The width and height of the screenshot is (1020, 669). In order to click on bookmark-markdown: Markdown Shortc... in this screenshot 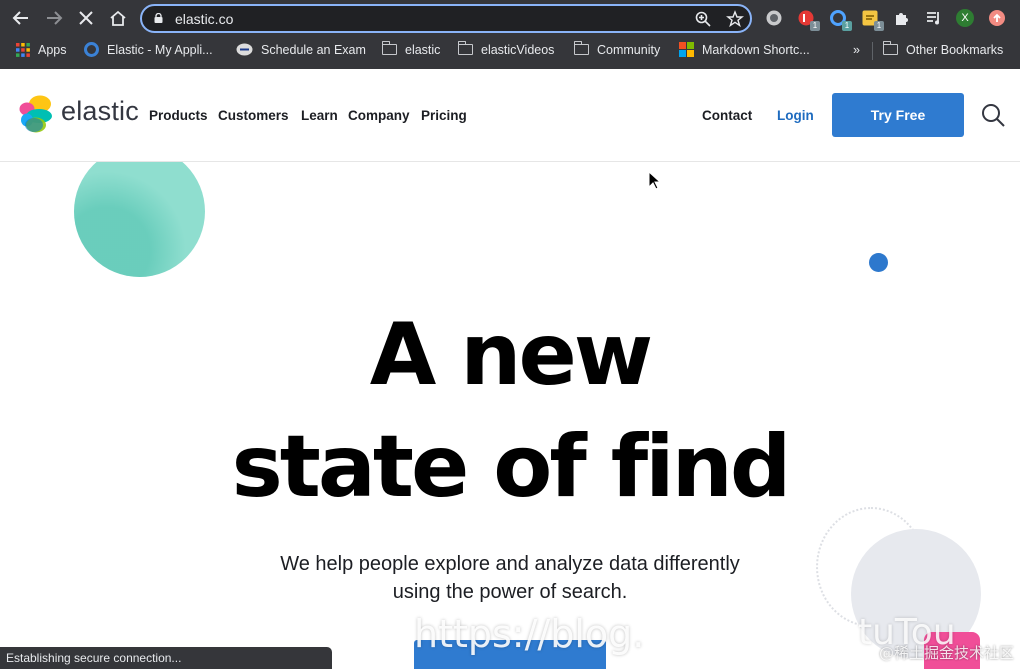, I will do `click(744, 51)`.